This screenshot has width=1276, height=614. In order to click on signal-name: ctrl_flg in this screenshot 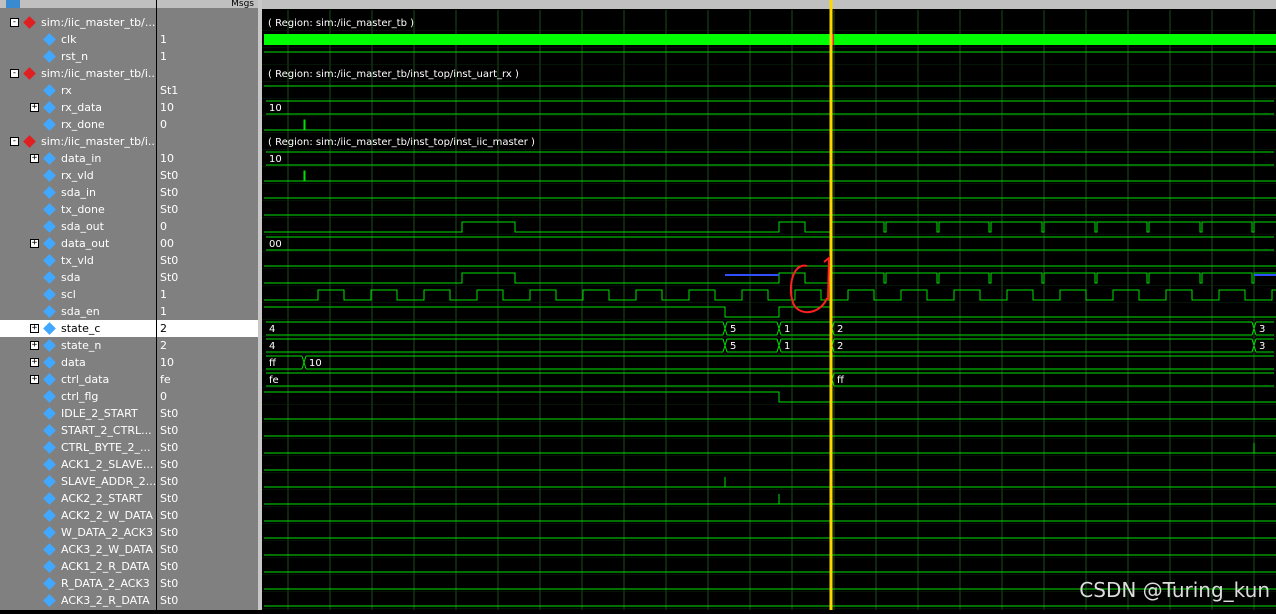, I will do `click(80, 396)`.